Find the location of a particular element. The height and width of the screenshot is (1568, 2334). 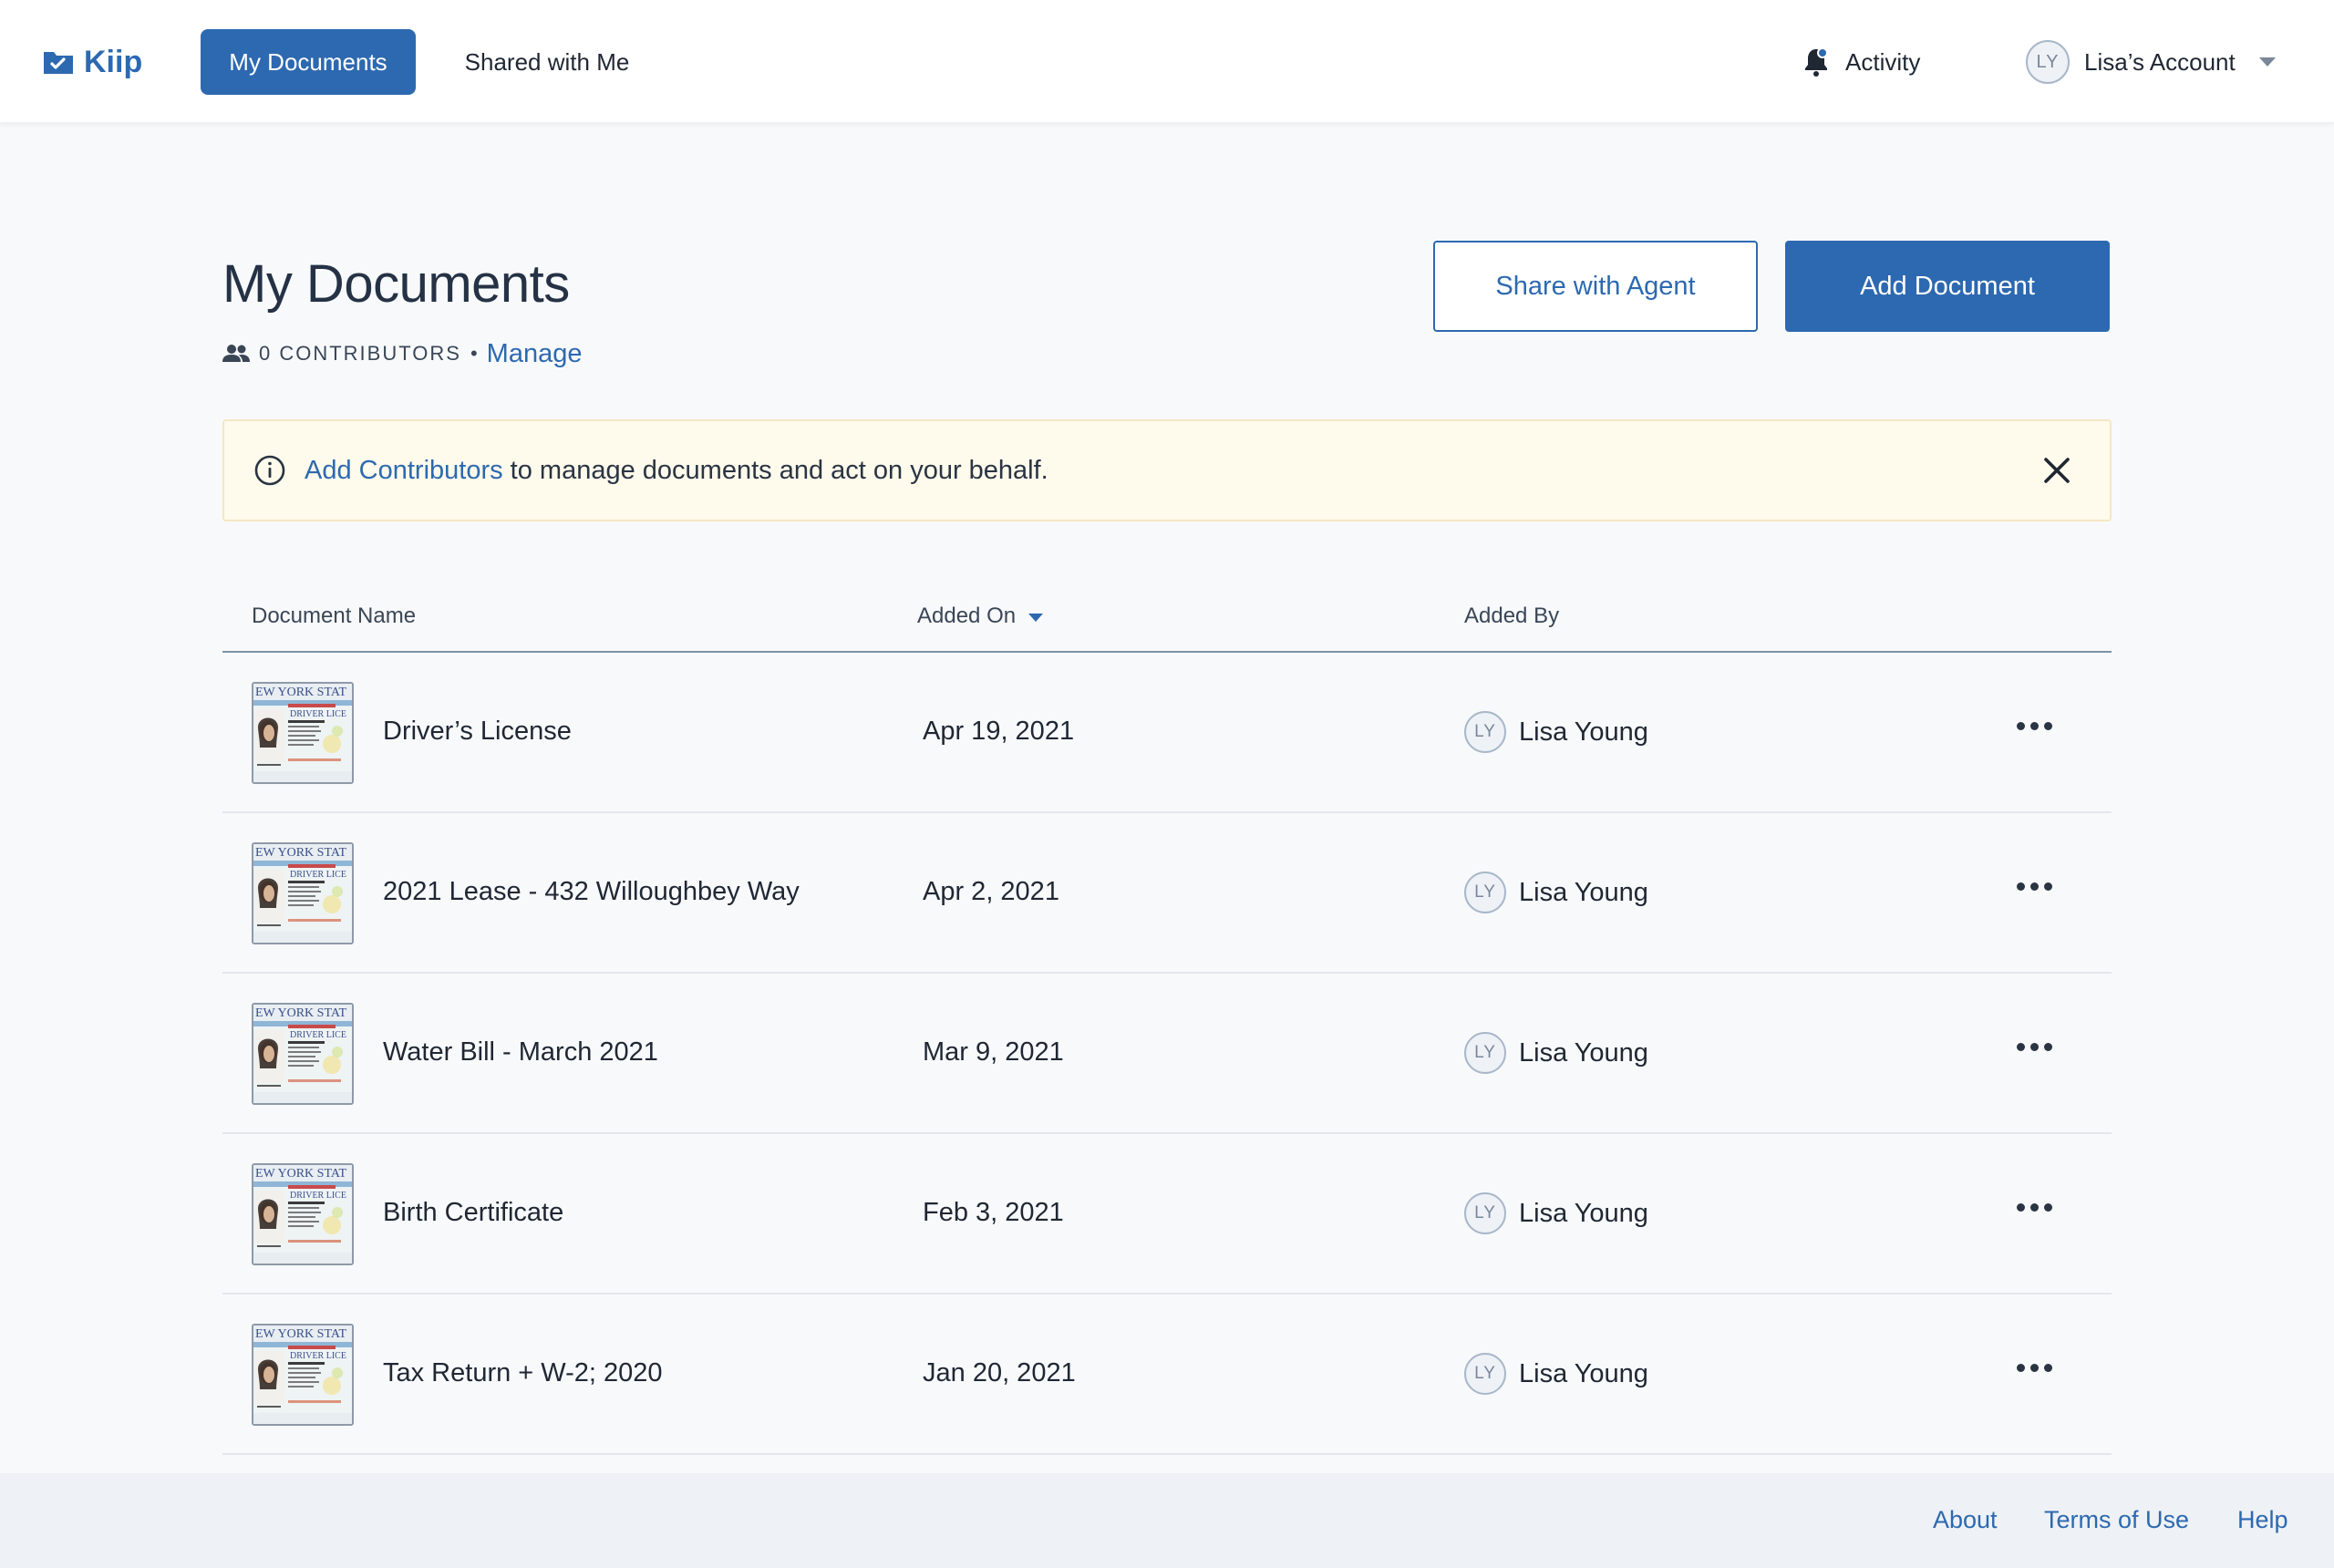

tab-shared-with-me: Shared with Me is located at coordinates (547, 62).